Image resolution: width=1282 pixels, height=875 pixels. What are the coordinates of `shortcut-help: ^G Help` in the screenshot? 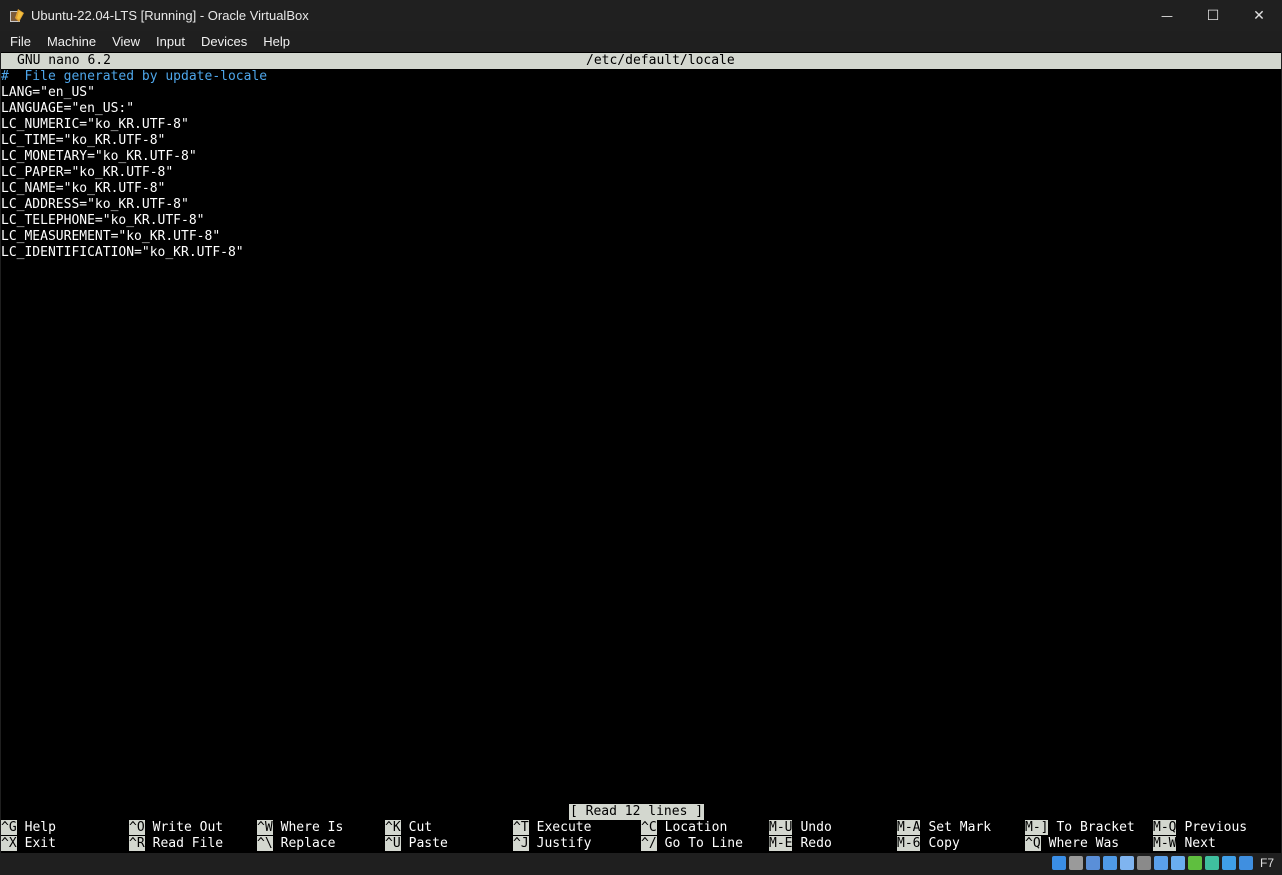 It's located at (28, 828).